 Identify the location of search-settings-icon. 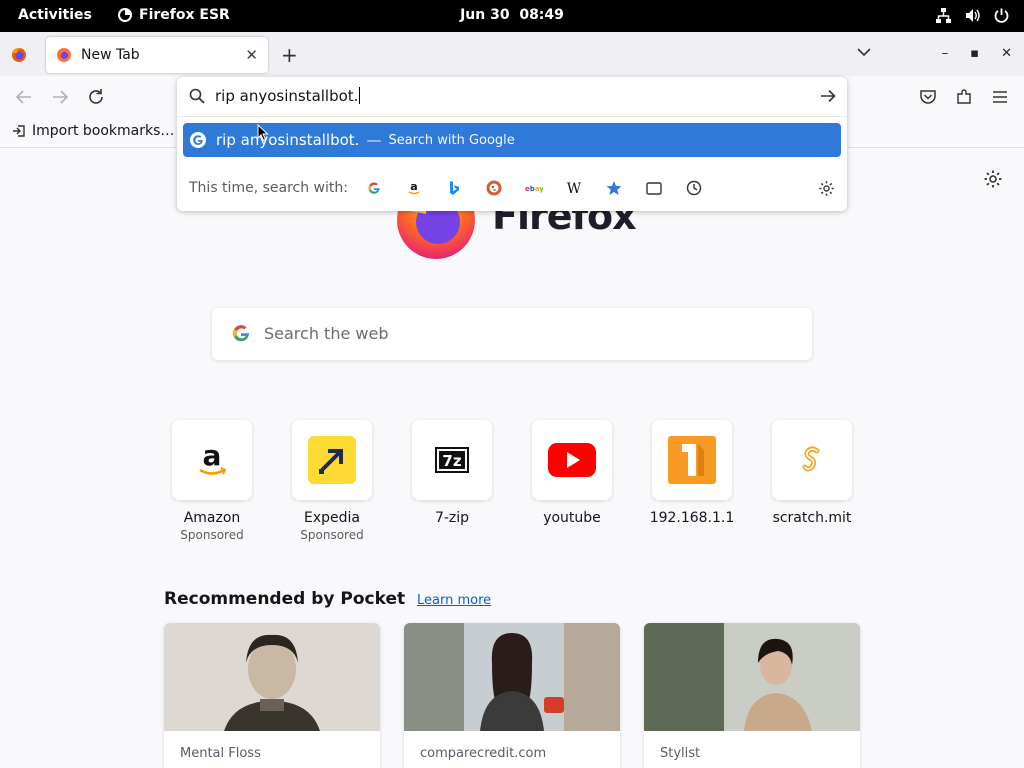
(826, 188).